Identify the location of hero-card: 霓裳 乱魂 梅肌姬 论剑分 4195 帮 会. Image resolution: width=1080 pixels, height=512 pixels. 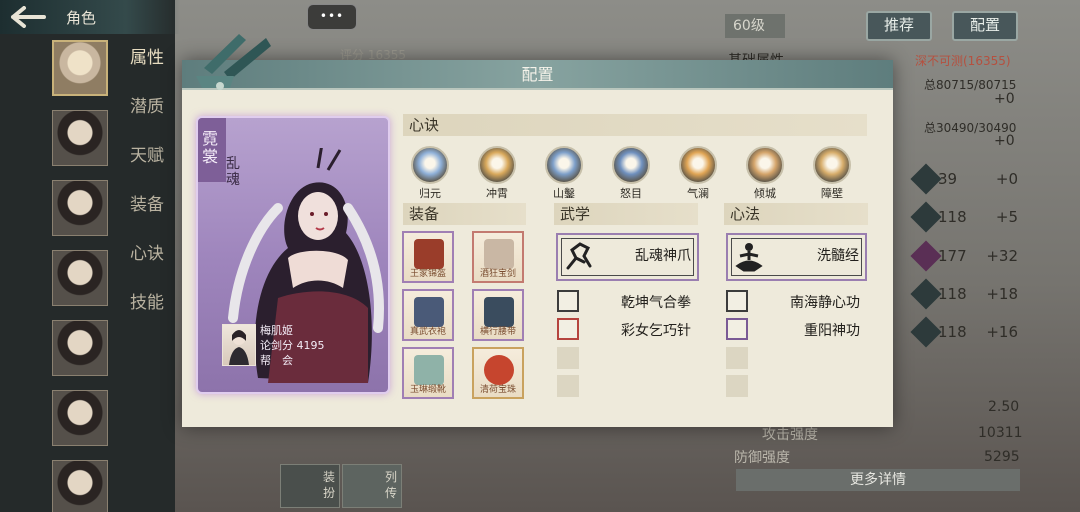
(293, 255).